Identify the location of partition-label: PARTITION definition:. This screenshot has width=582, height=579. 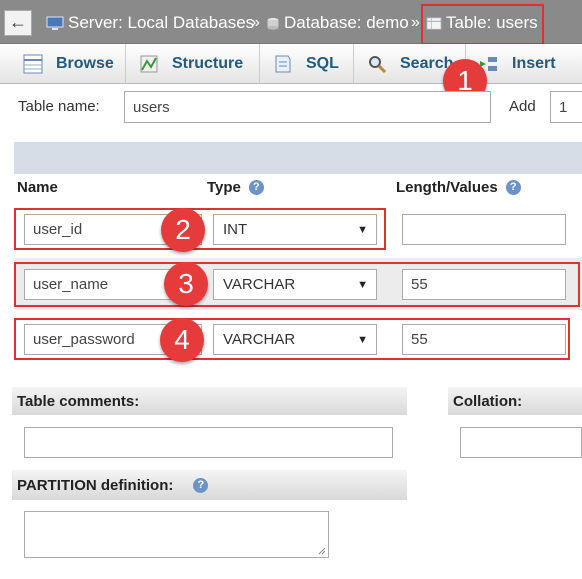
(95, 485).